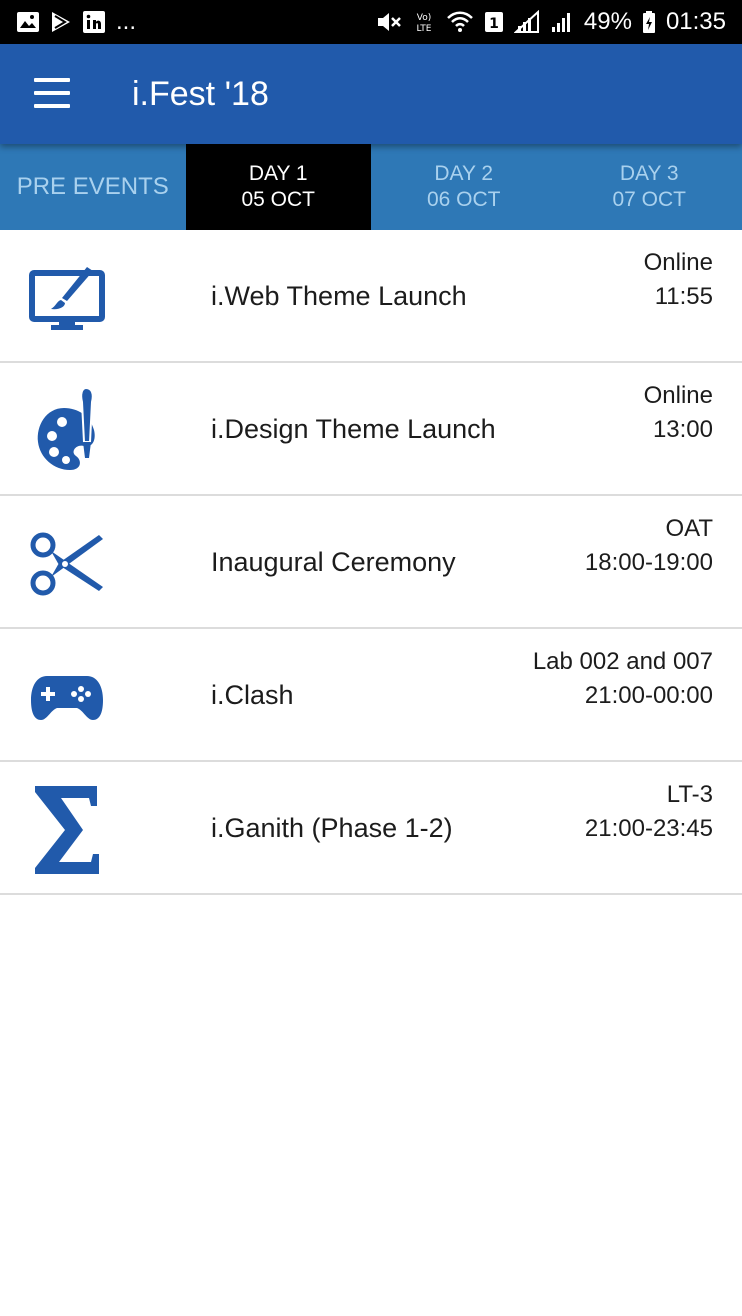 Image resolution: width=742 pixels, height=1316 pixels. Describe the element at coordinates (683, 296) in the screenshot. I see `event-time: 11:55` at that location.